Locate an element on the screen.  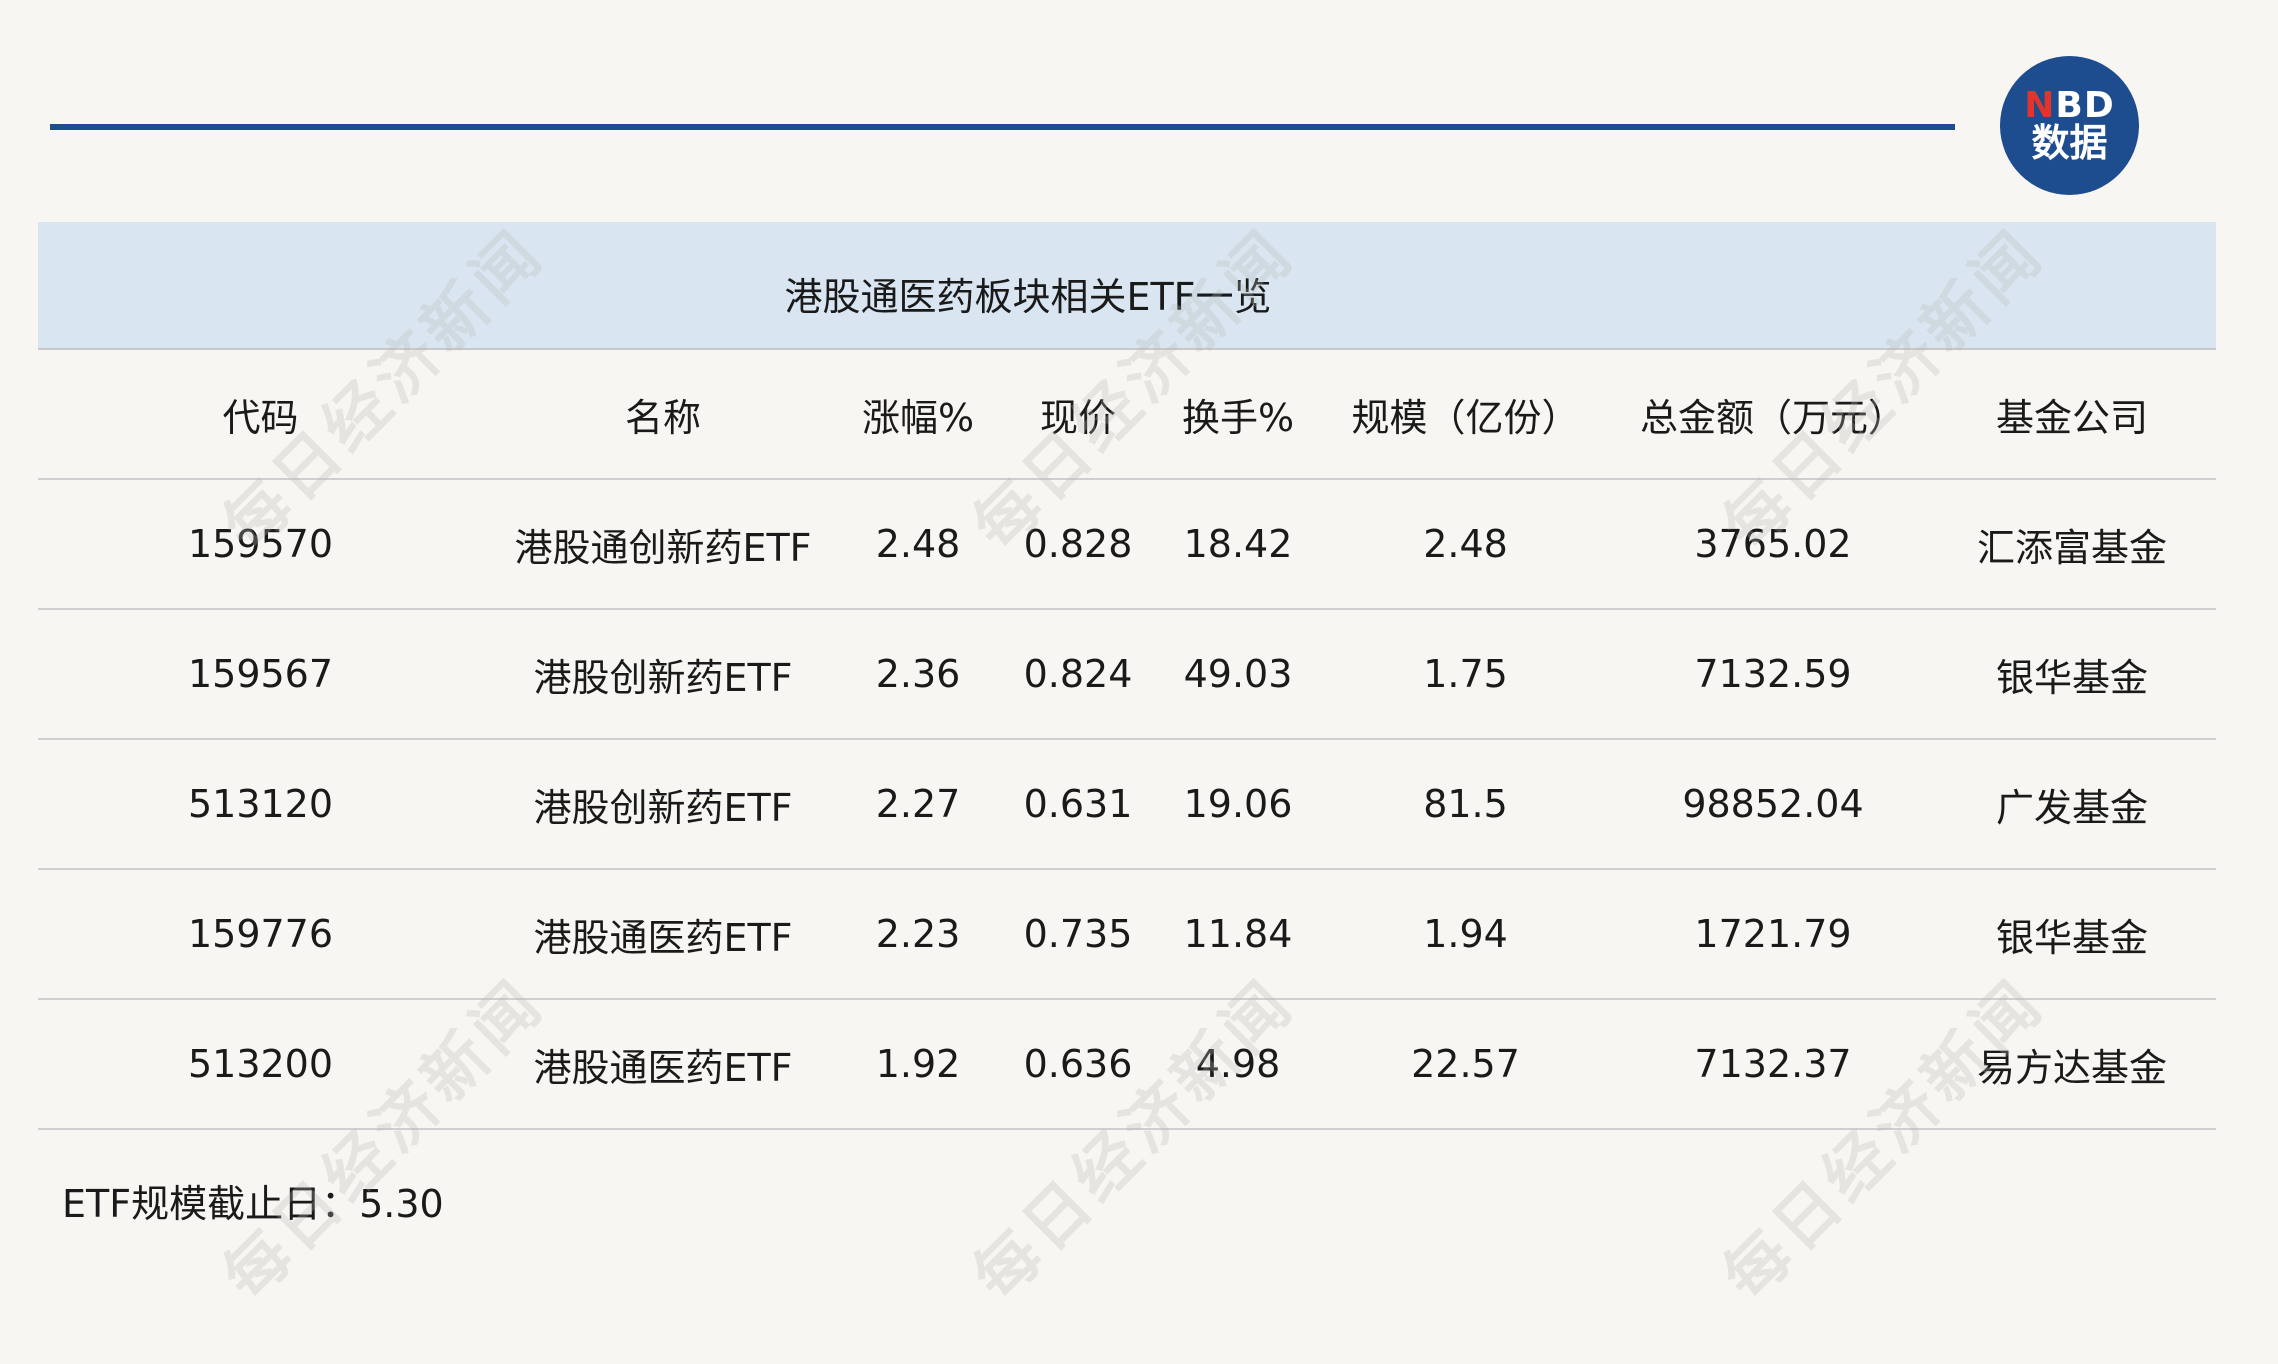
table-header-row: 代码 名称 涨幅% 现价 换手% 规模（亿份） 总金额（万元） 基金公司 is located at coordinates (1127, 415).